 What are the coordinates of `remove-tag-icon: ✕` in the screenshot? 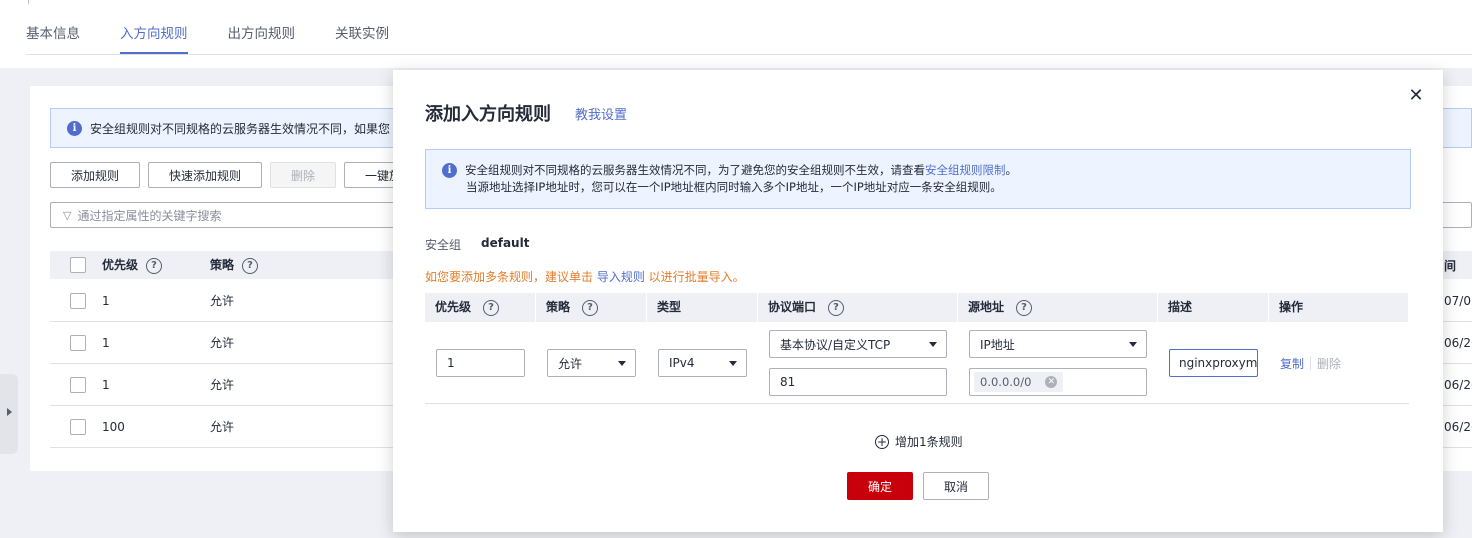 It's located at (1051, 382).